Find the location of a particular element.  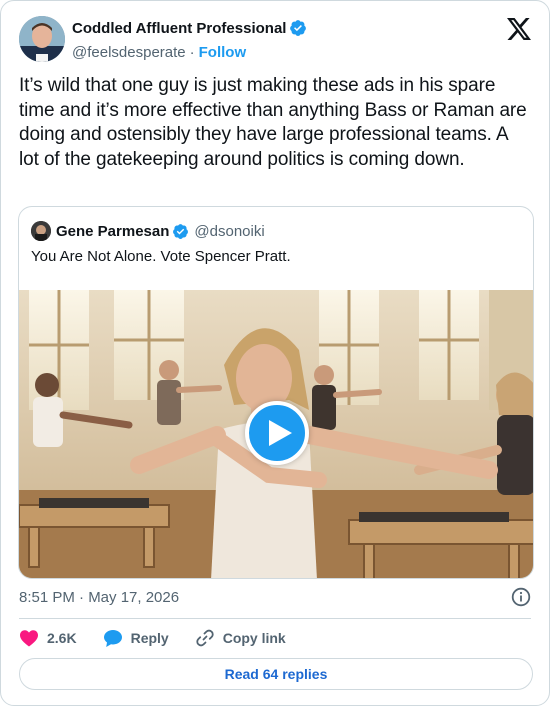

reply-bubble-icon is located at coordinates (112, 638).